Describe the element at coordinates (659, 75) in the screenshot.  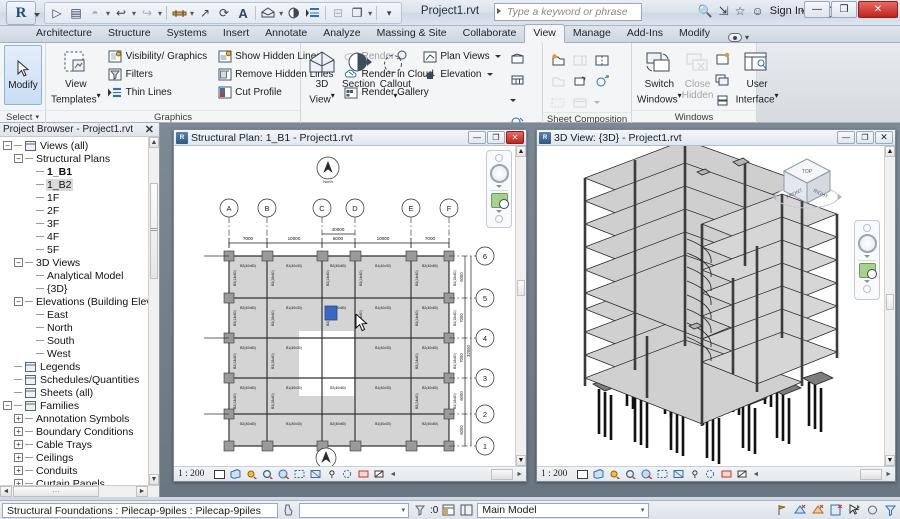
I see `switch-windows-button: Switch Windows▾` at that location.